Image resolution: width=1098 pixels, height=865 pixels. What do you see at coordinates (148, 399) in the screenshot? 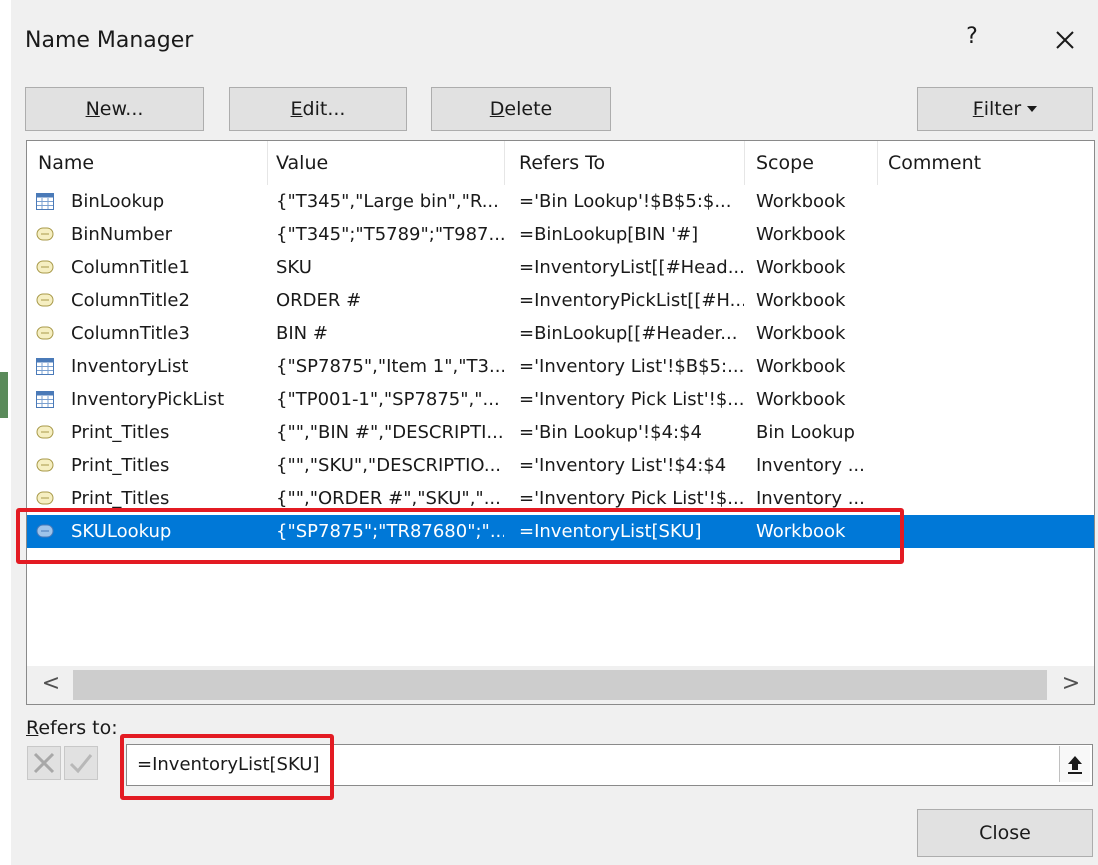
I see `cell-name: InventoryPickList` at bounding box center [148, 399].